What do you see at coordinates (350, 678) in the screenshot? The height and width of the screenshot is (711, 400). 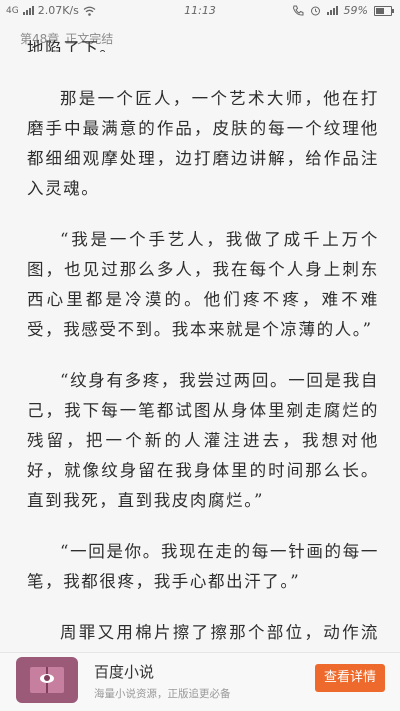 I see `view-details-button: 查看详情` at bounding box center [350, 678].